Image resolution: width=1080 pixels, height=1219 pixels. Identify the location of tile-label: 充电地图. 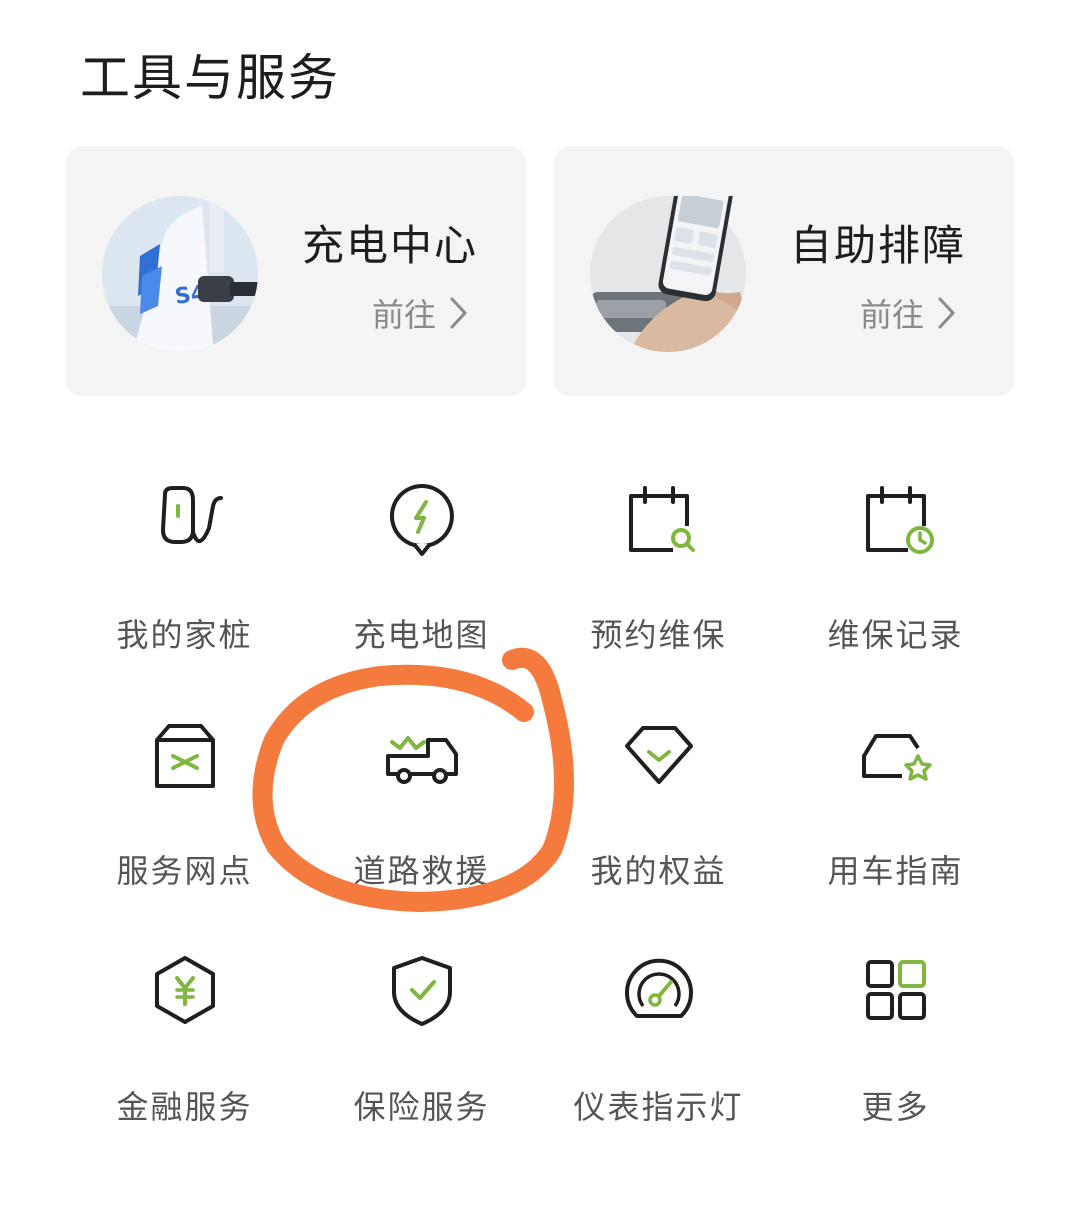
(421, 635).